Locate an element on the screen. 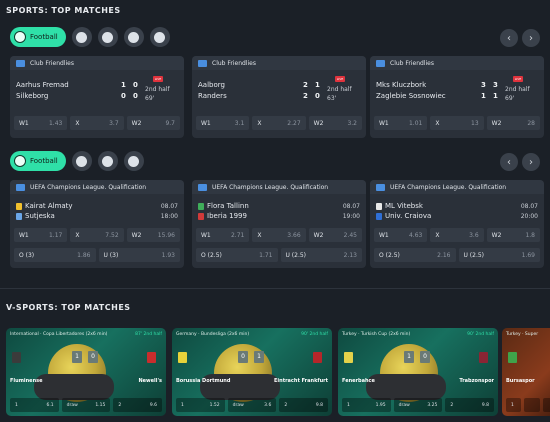 The width and height of the screenshot is (550, 422). odds-button: X 13 is located at coordinates (457, 123).